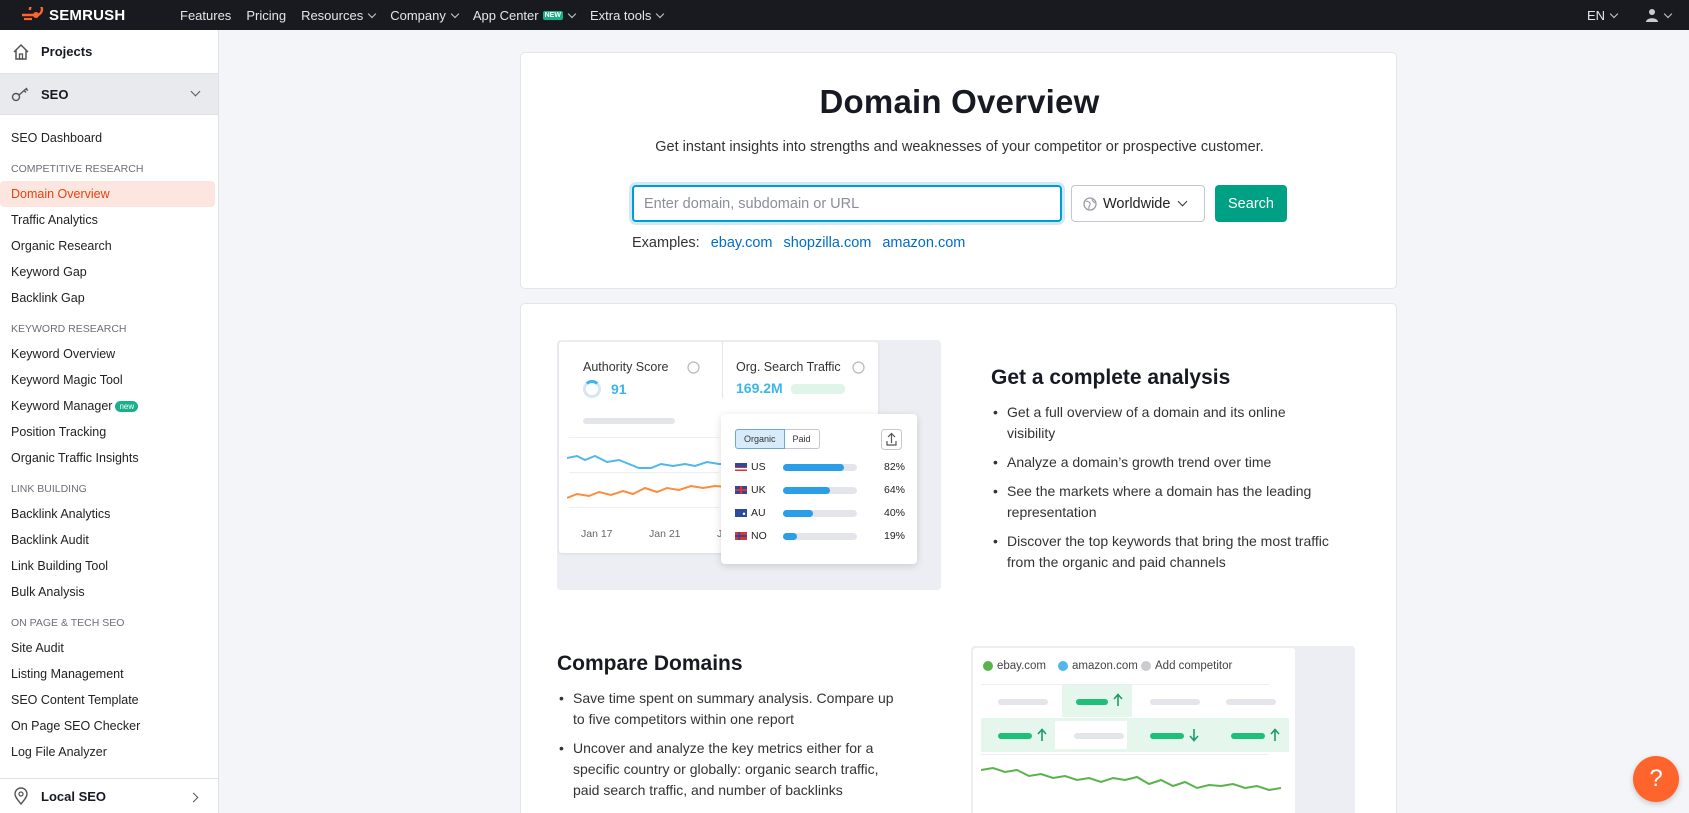  Describe the element at coordinates (742, 243) in the screenshot. I see `example-link-ebay: ebay.com` at that location.